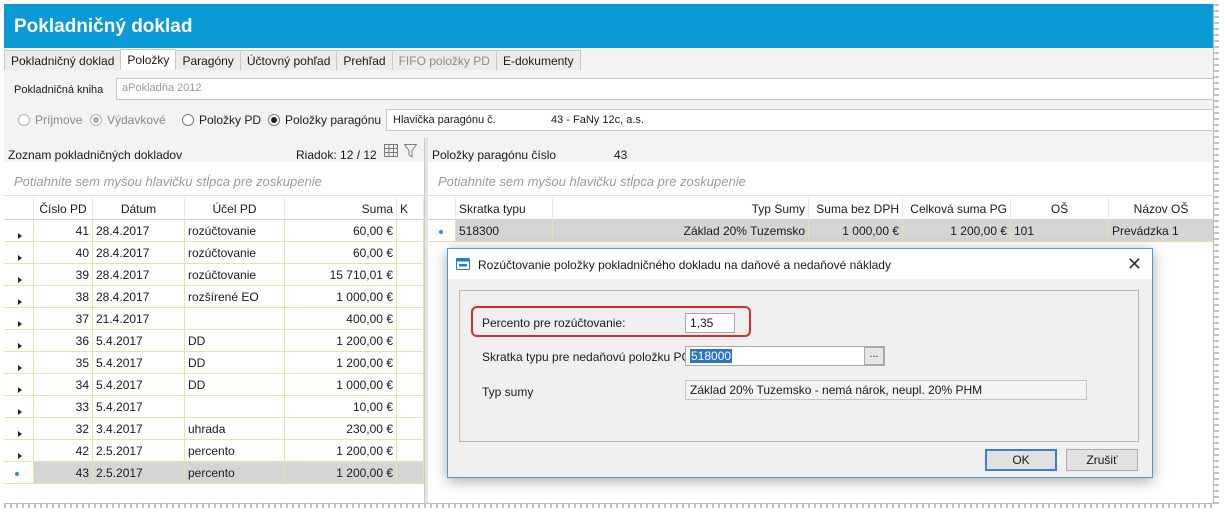 Image resolution: width=1225 pixels, height=515 pixels. Describe the element at coordinates (139, 451) in the screenshot. I see `cell-datum: 2.5.2017` at that location.